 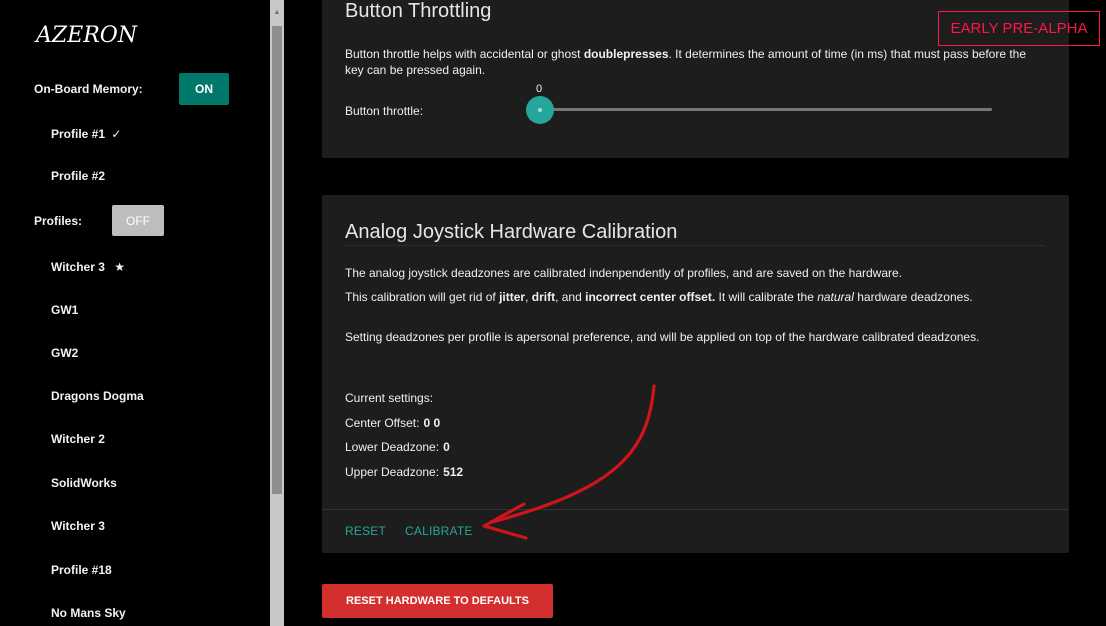 I want to click on azeron-logo-mark: AZERON, so click(x=86, y=35).